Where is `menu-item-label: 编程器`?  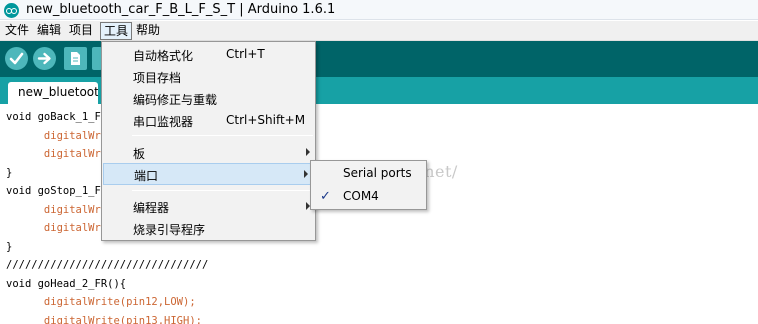 menu-item-label: 编程器 is located at coordinates (151, 208).